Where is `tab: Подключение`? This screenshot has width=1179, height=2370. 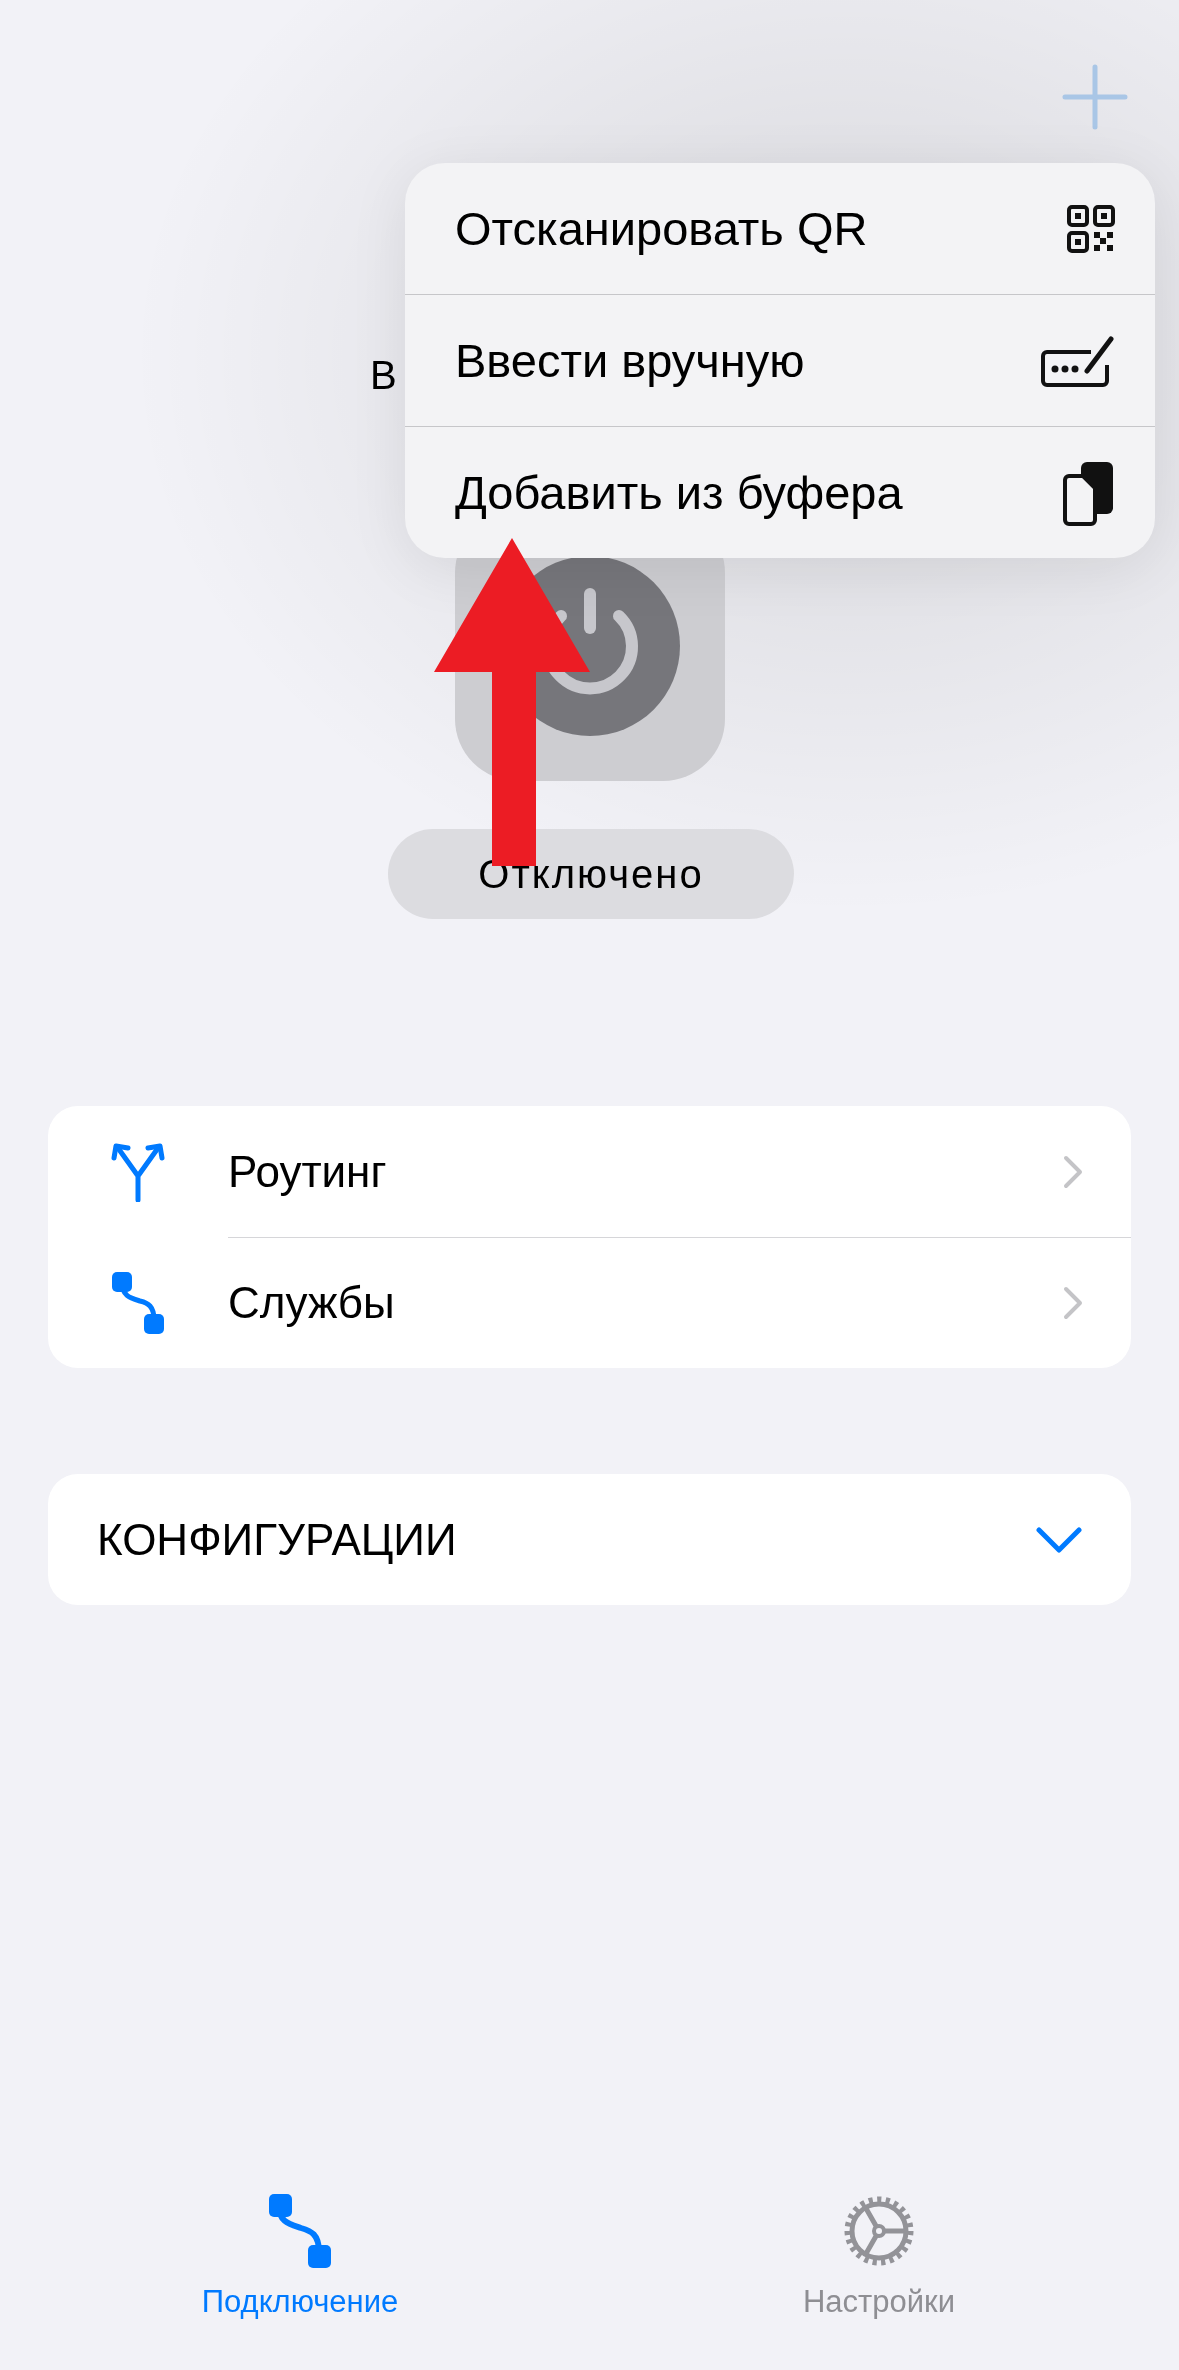
tab: Подключение is located at coordinates (300, 2256).